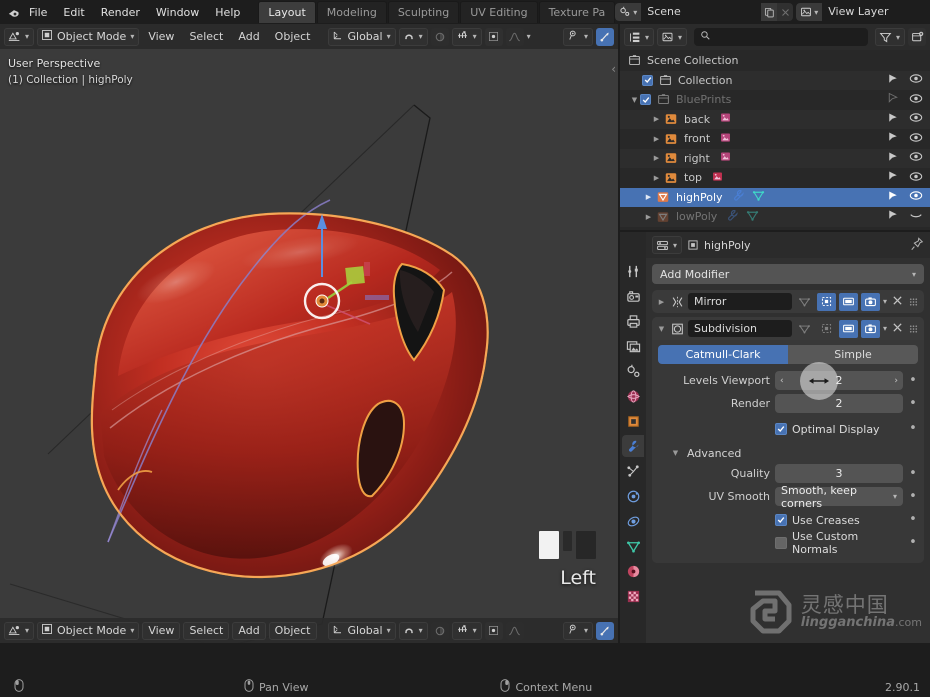 The width and height of the screenshot is (930, 697). I want to click on outliner-row-scene-collection: Scene Collection, so click(775, 61).